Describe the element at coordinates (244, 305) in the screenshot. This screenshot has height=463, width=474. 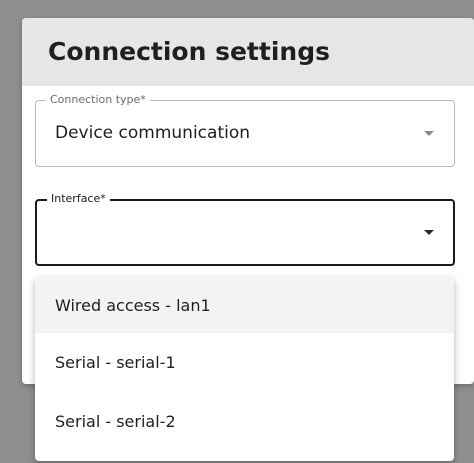
I see `option-wired-access-lan1: Wired access - lan1` at that location.